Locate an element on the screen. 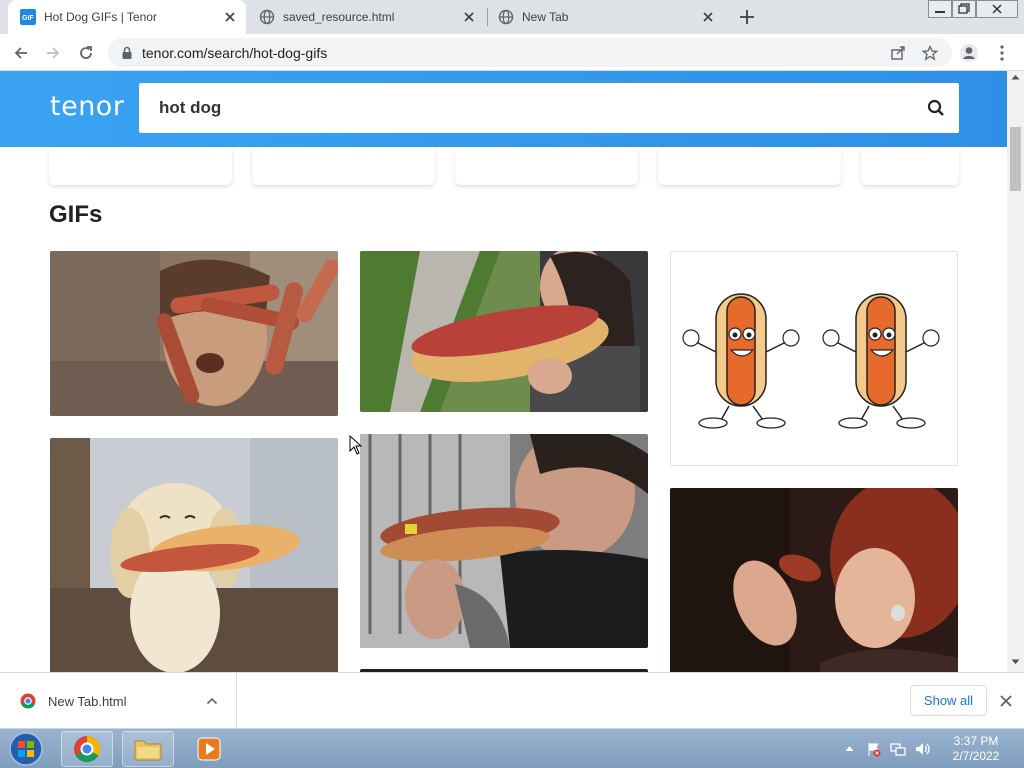 Image resolution: width=1024 pixels, height=768 pixels. gif-dog-holding-hot-dog is located at coordinates (194, 555).